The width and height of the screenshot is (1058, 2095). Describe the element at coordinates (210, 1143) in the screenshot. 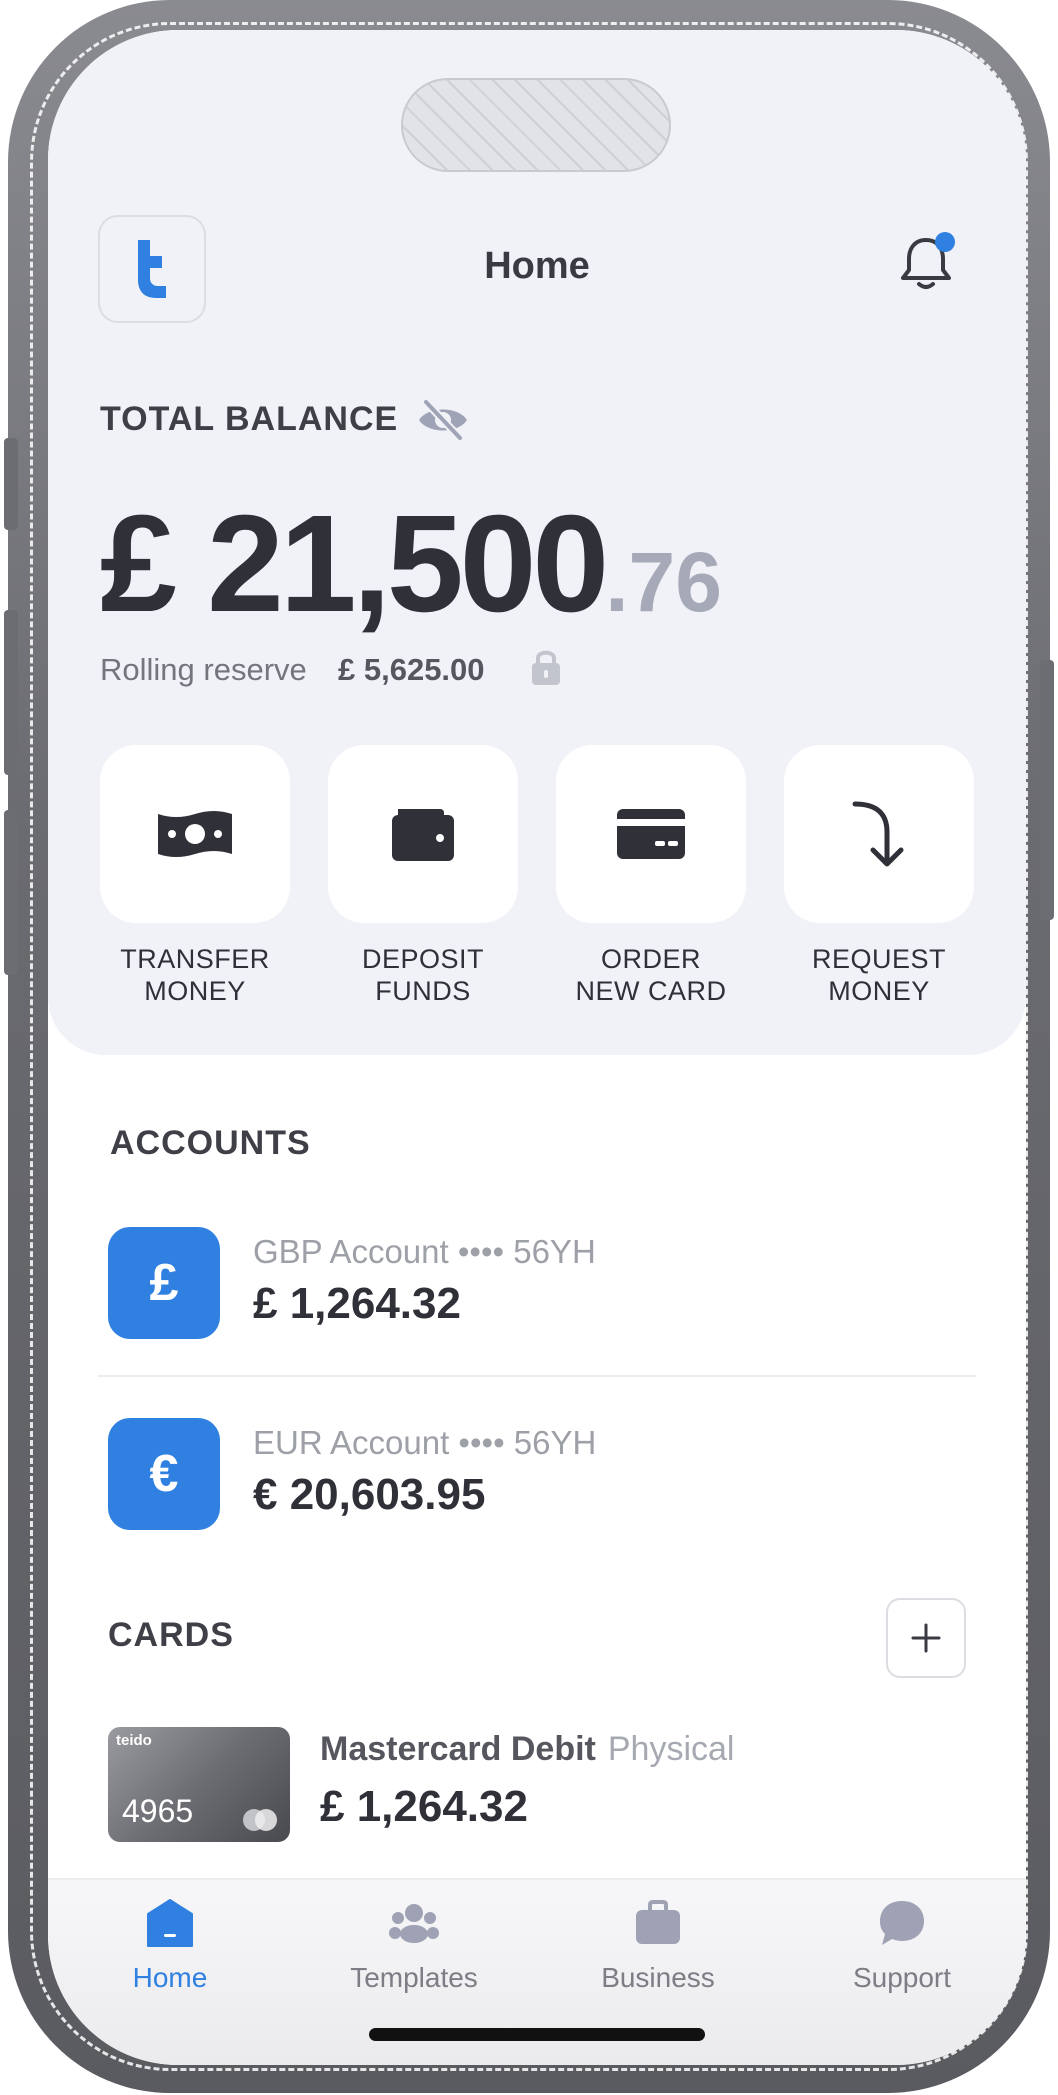

I see `accounts-title: ACCOUNTS` at that location.